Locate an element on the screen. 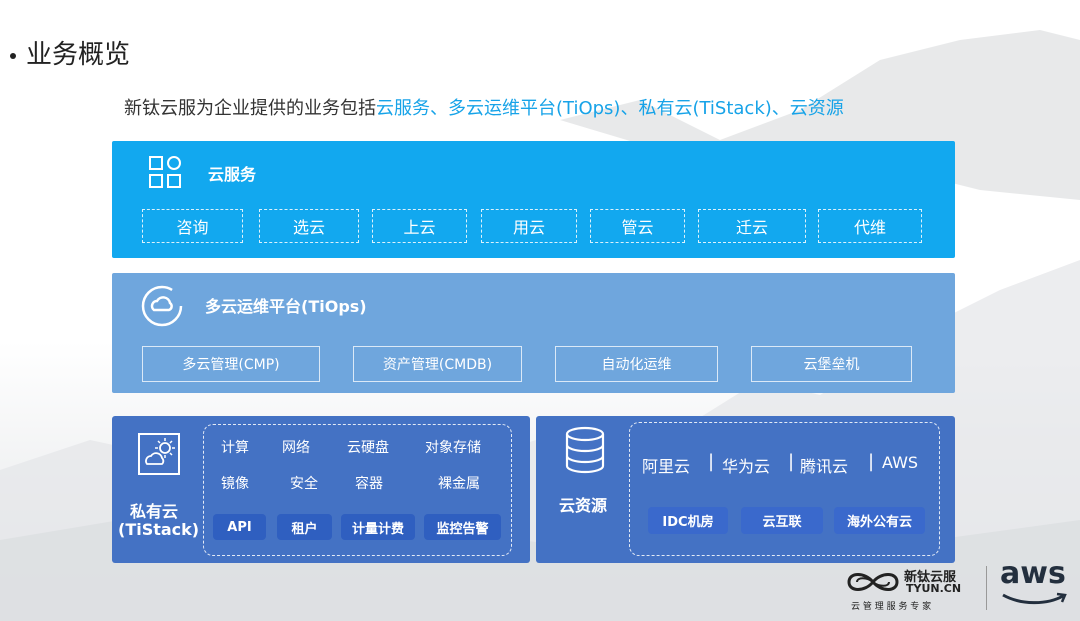  tiops-item-automation: 自动化运维 is located at coordinates (636, 364).